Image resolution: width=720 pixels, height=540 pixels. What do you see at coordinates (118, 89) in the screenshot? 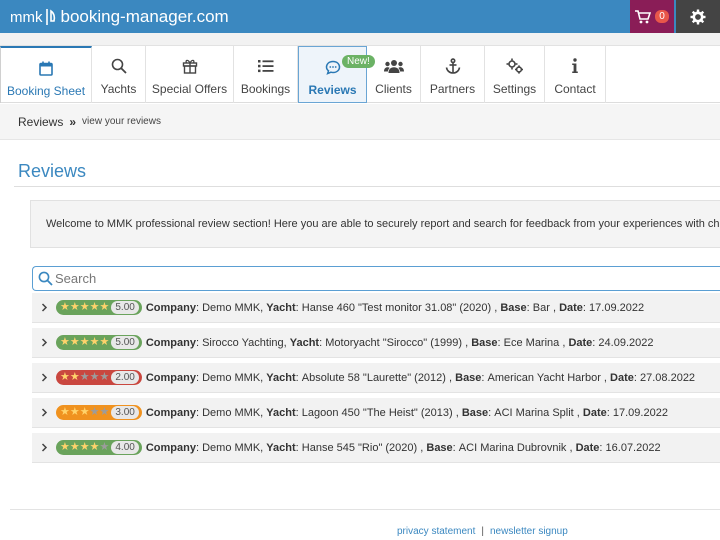
I see `tab-label: Yachts` at bounding box center [118, 89].